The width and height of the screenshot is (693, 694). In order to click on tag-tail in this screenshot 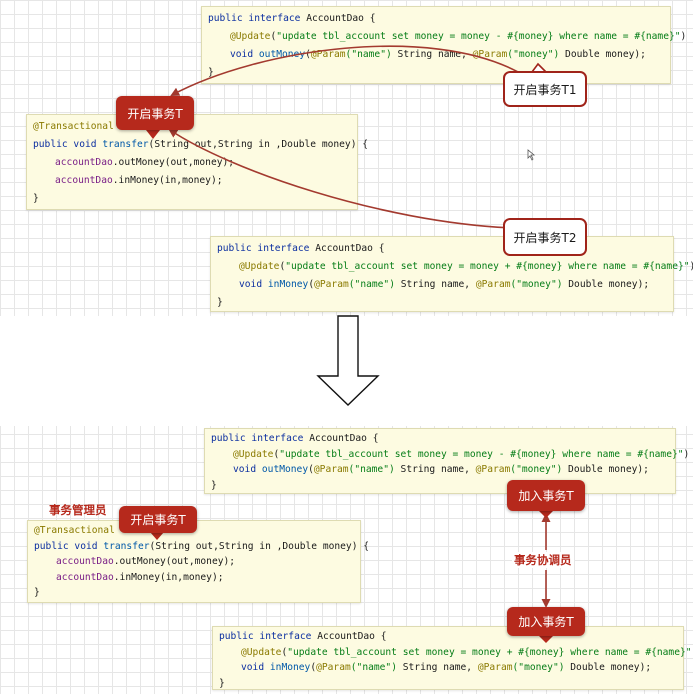, I will do `click(546, 514)`.